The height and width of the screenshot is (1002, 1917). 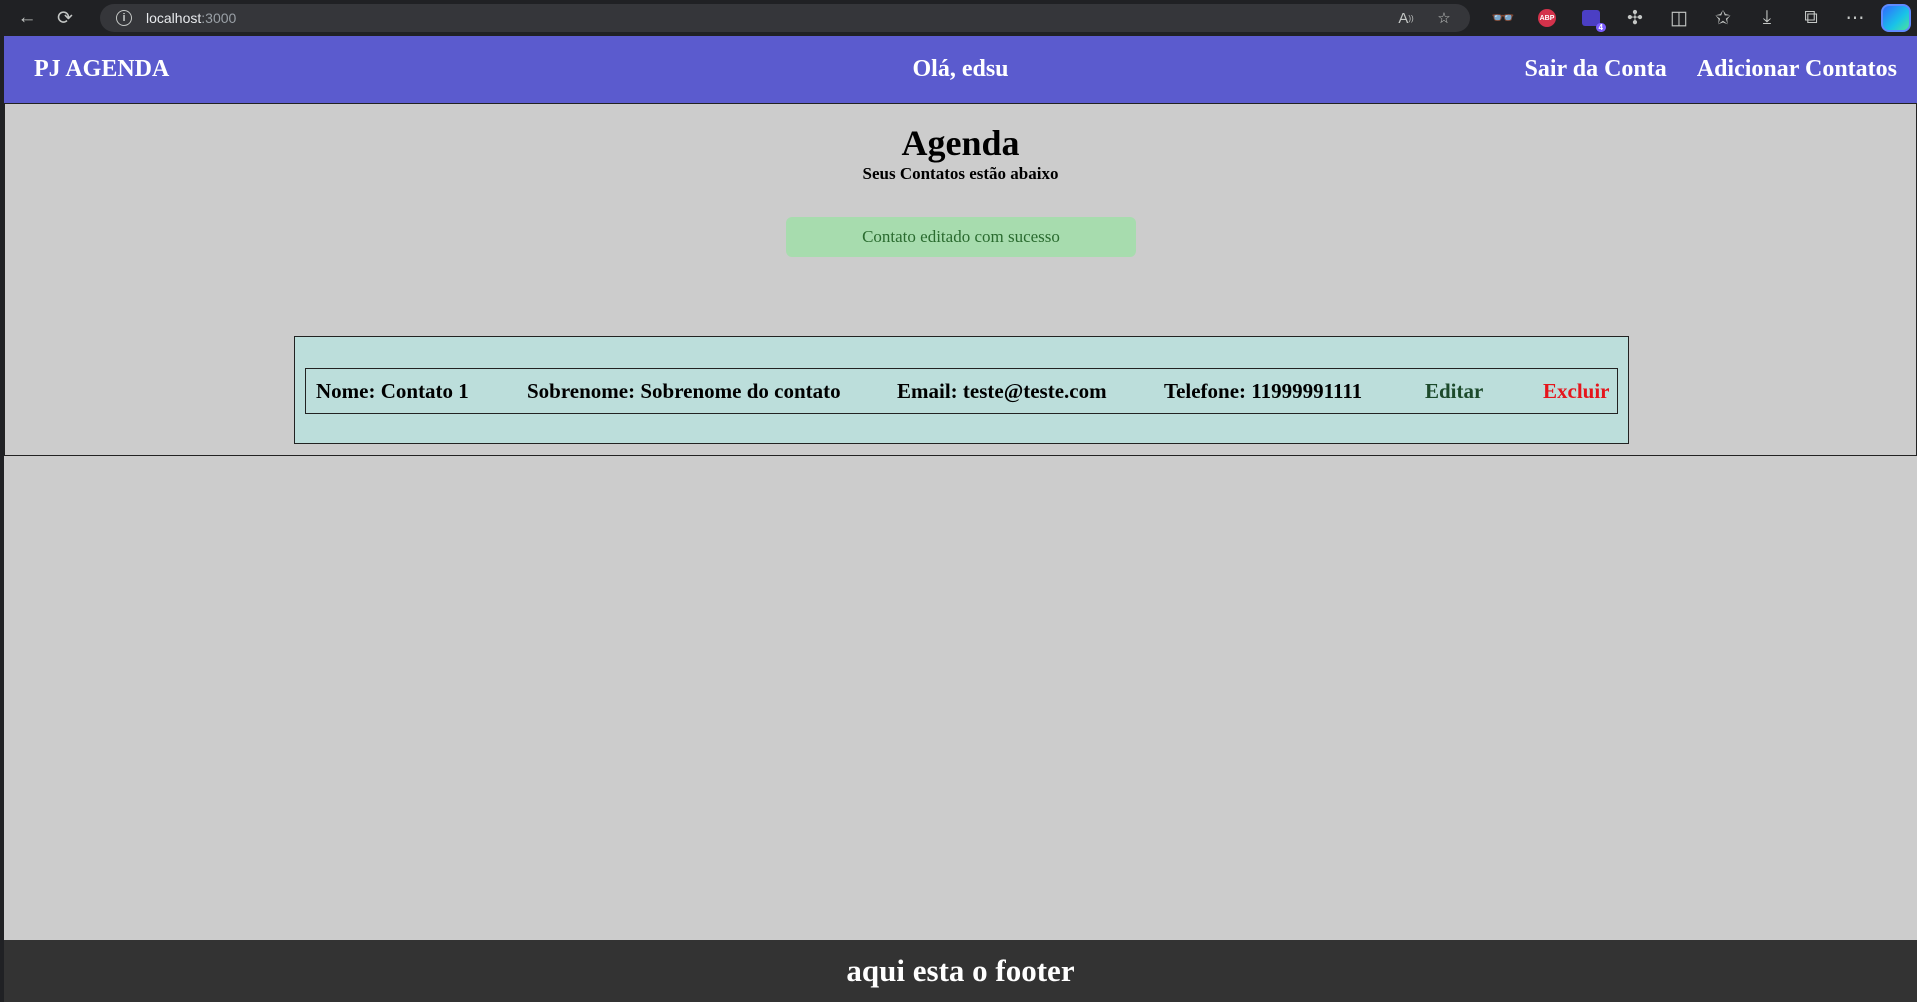 What do you see at coordinates (1635, 18) in the screenshot?
I see `extensions-puzzle-icon: ✣` at bounding box center [1635, 18].